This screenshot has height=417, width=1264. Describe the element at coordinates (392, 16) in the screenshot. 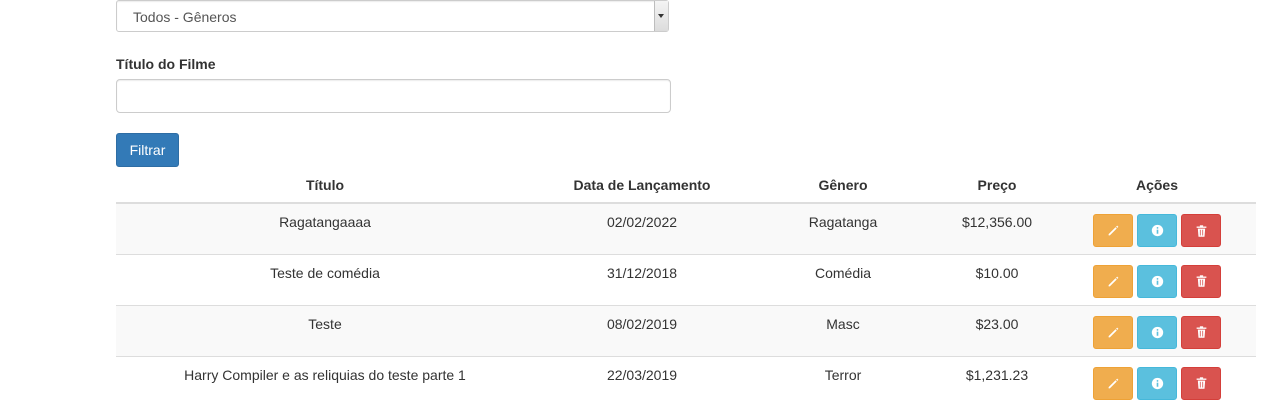

I see `genre-select: Todos - Gêneros` at that location.